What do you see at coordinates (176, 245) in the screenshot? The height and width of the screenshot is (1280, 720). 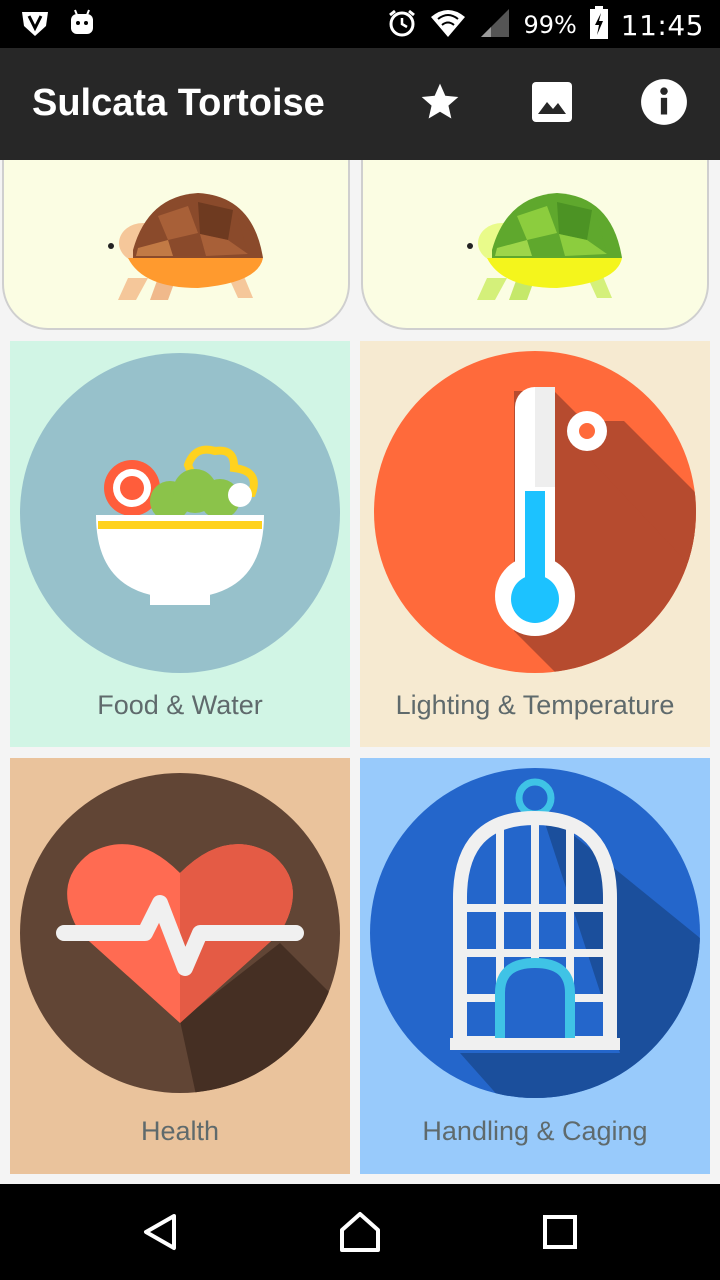 I see `tortoise-card-brown` at bounding box center [176, 245].